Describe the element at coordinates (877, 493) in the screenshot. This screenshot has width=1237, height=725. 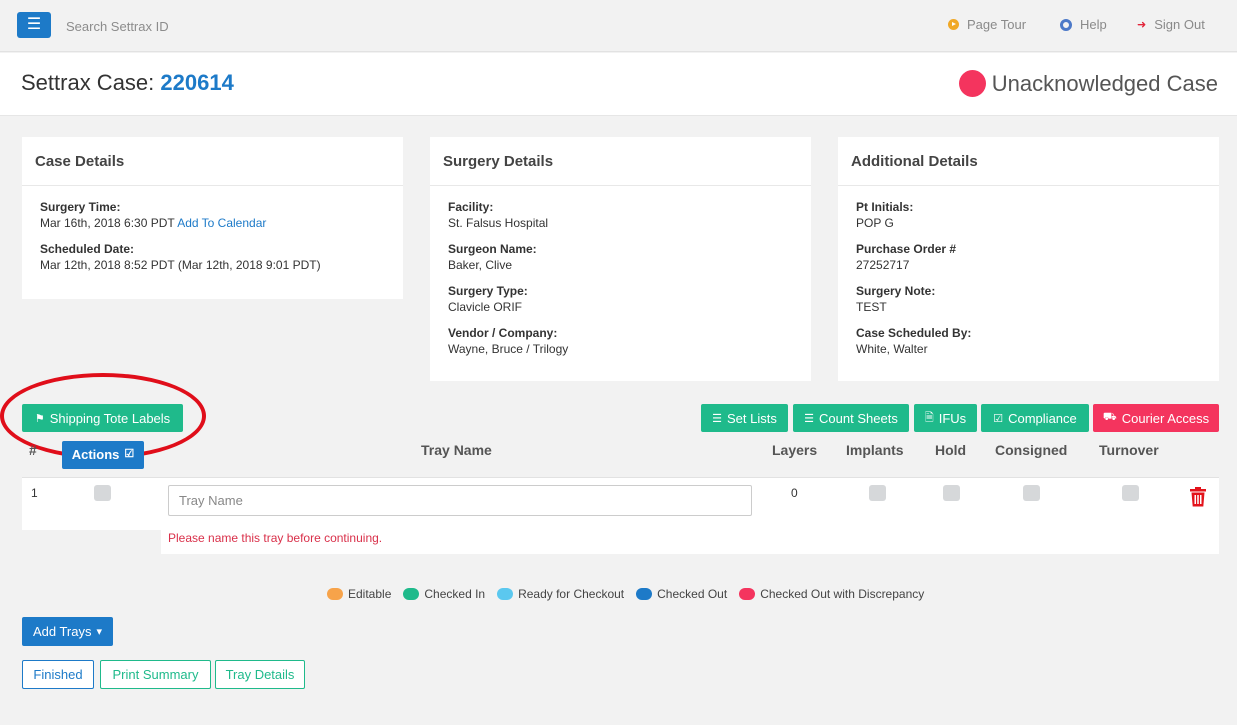
I see `implants-checkbox` at that location.